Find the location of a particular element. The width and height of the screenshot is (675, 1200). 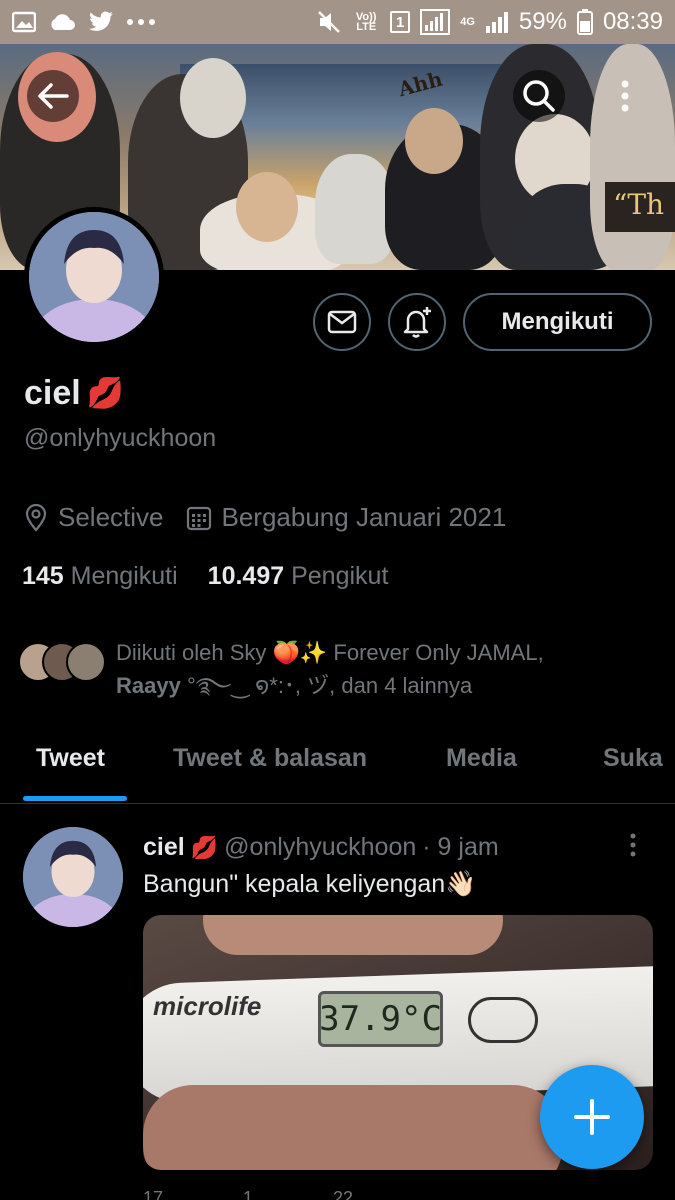

like-count: 22 is located at coordinates (343, 1194).